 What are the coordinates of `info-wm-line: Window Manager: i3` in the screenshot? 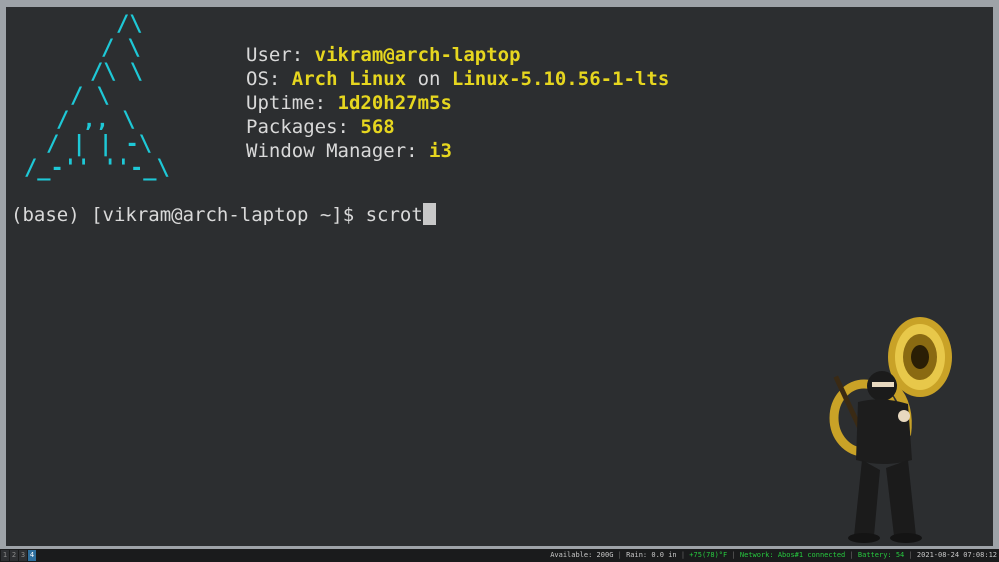 It's located at (457, 151).